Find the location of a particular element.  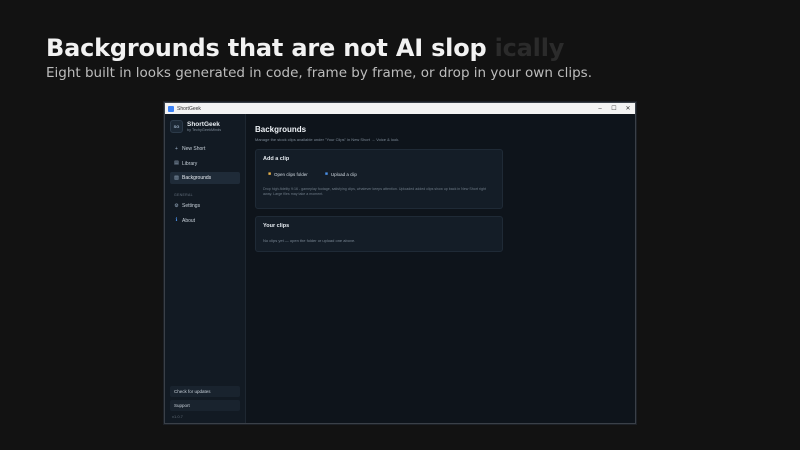

support-button: Support is located at coordinates (205, 405).